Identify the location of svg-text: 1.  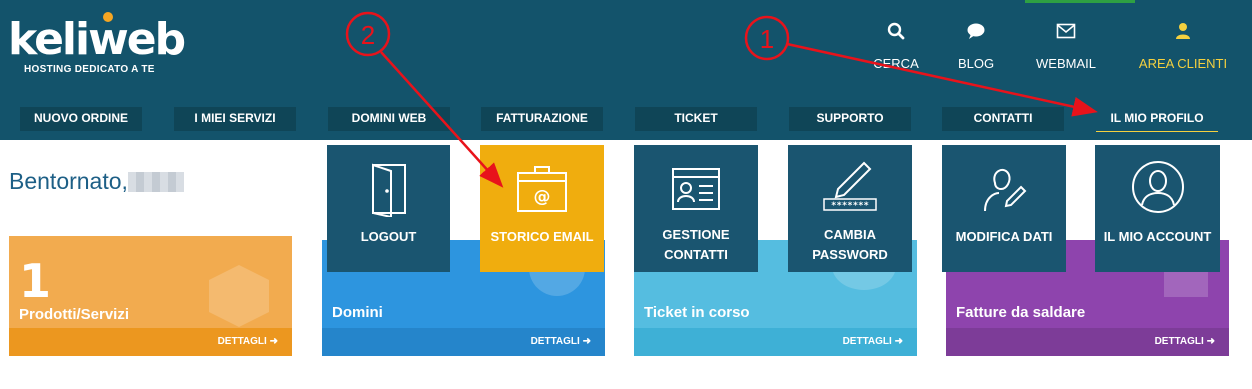
(767, 39).